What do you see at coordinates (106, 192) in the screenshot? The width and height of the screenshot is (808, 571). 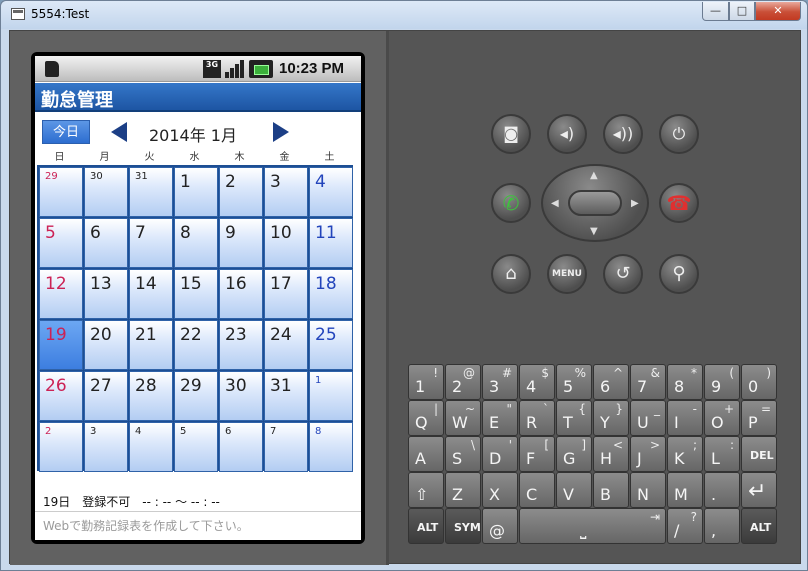 I see `calendar-day-cell: 30` at bounding box center [106, 192].